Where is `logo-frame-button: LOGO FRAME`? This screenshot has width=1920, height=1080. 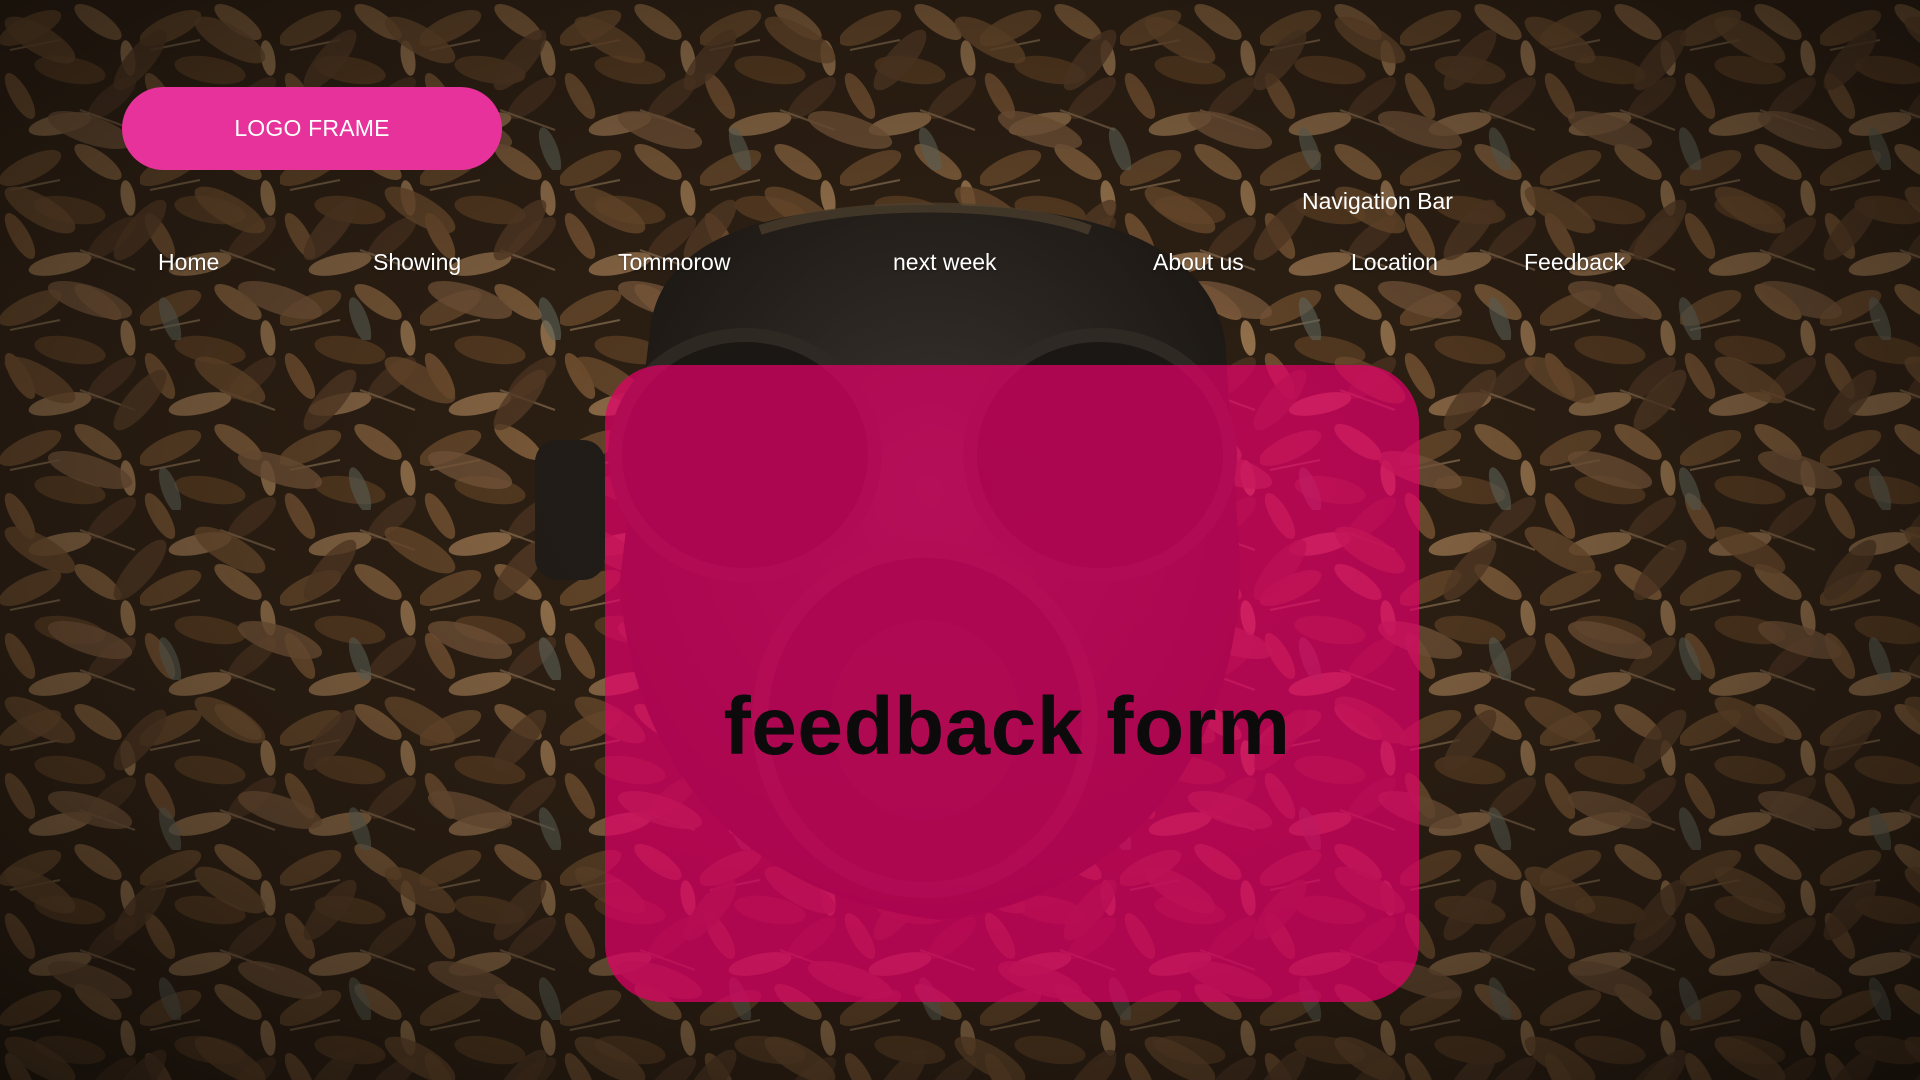 logo-frame-button: LOGO FRAME is located at coordinates (312, 128).